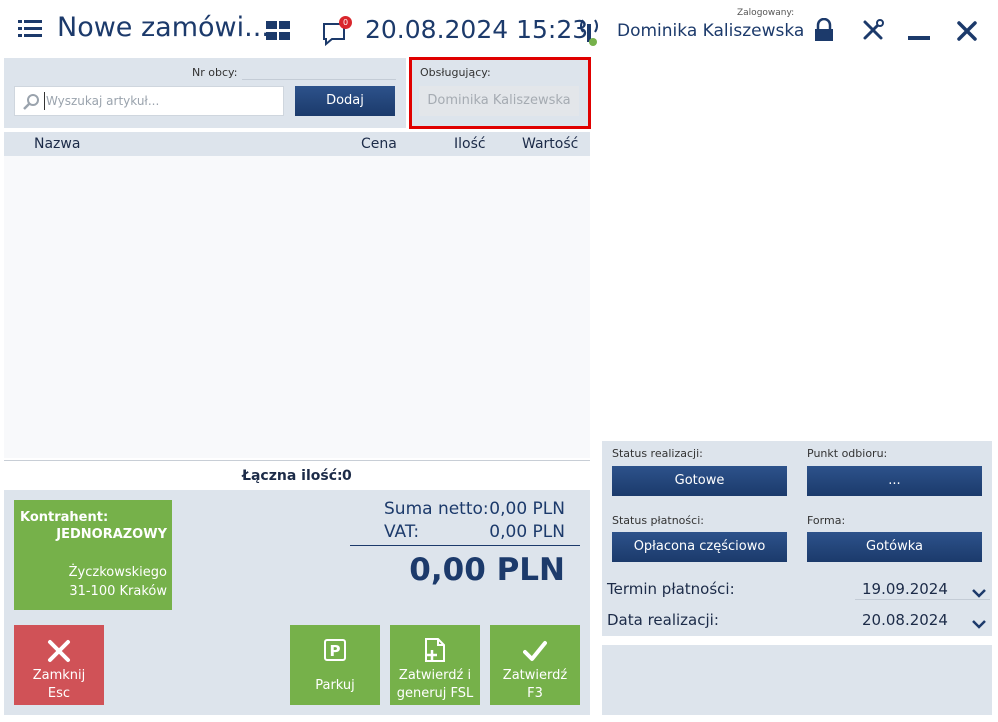 This screenshot has width=998, height=722. Describe the element at coordinates (922, 599) in the screenshot. I see `payment-due-underline` at that location.